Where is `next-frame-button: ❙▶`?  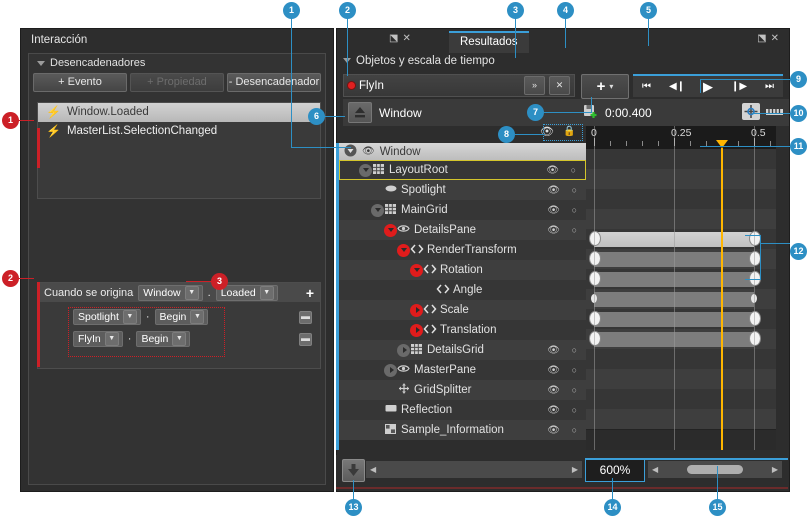
next-frame-button: ❙▶ is located at coordinates (739, 86).